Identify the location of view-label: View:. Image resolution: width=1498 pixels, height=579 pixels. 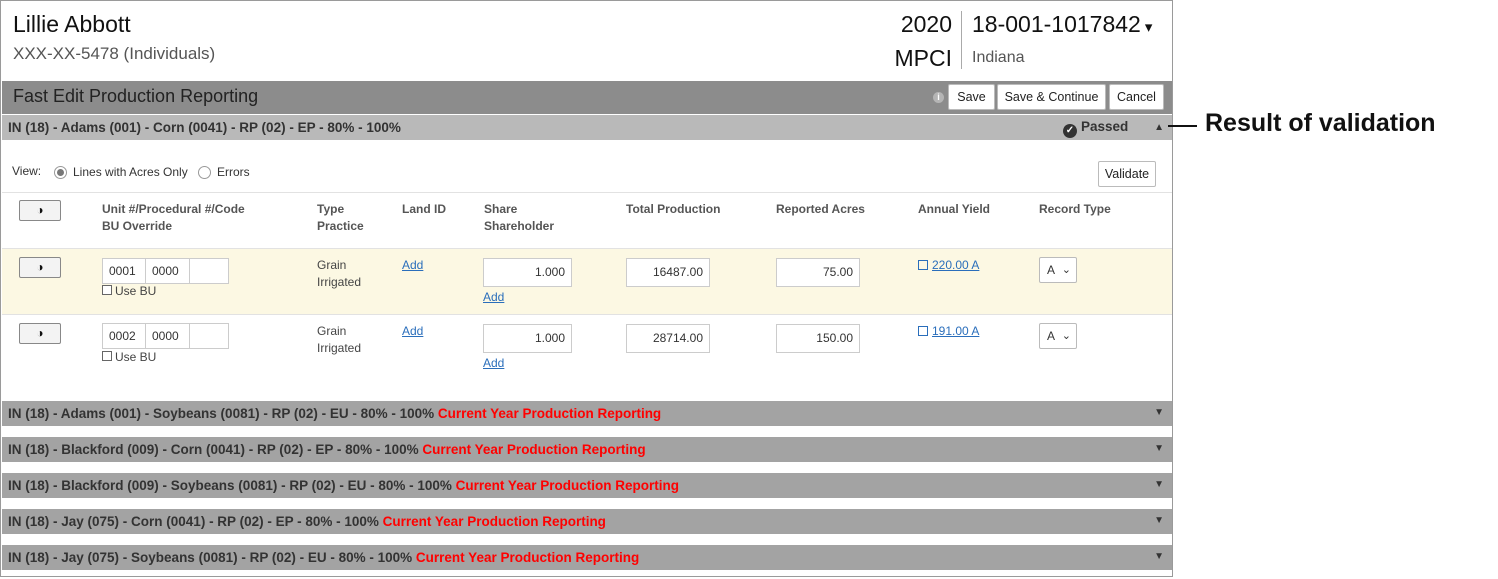
(27, 171).